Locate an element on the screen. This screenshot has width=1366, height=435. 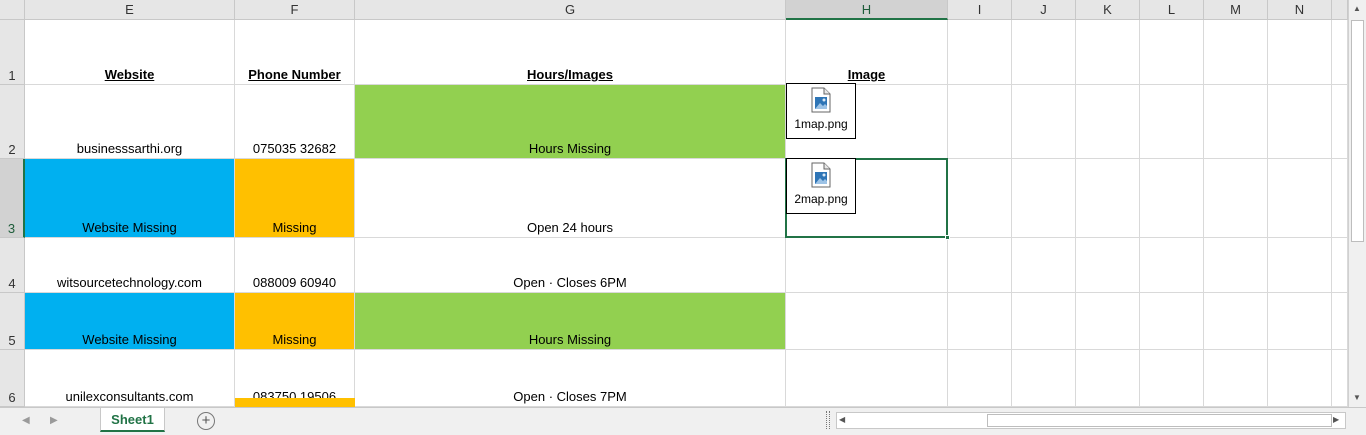
cell-filler is located at coordinates (1340, 321).